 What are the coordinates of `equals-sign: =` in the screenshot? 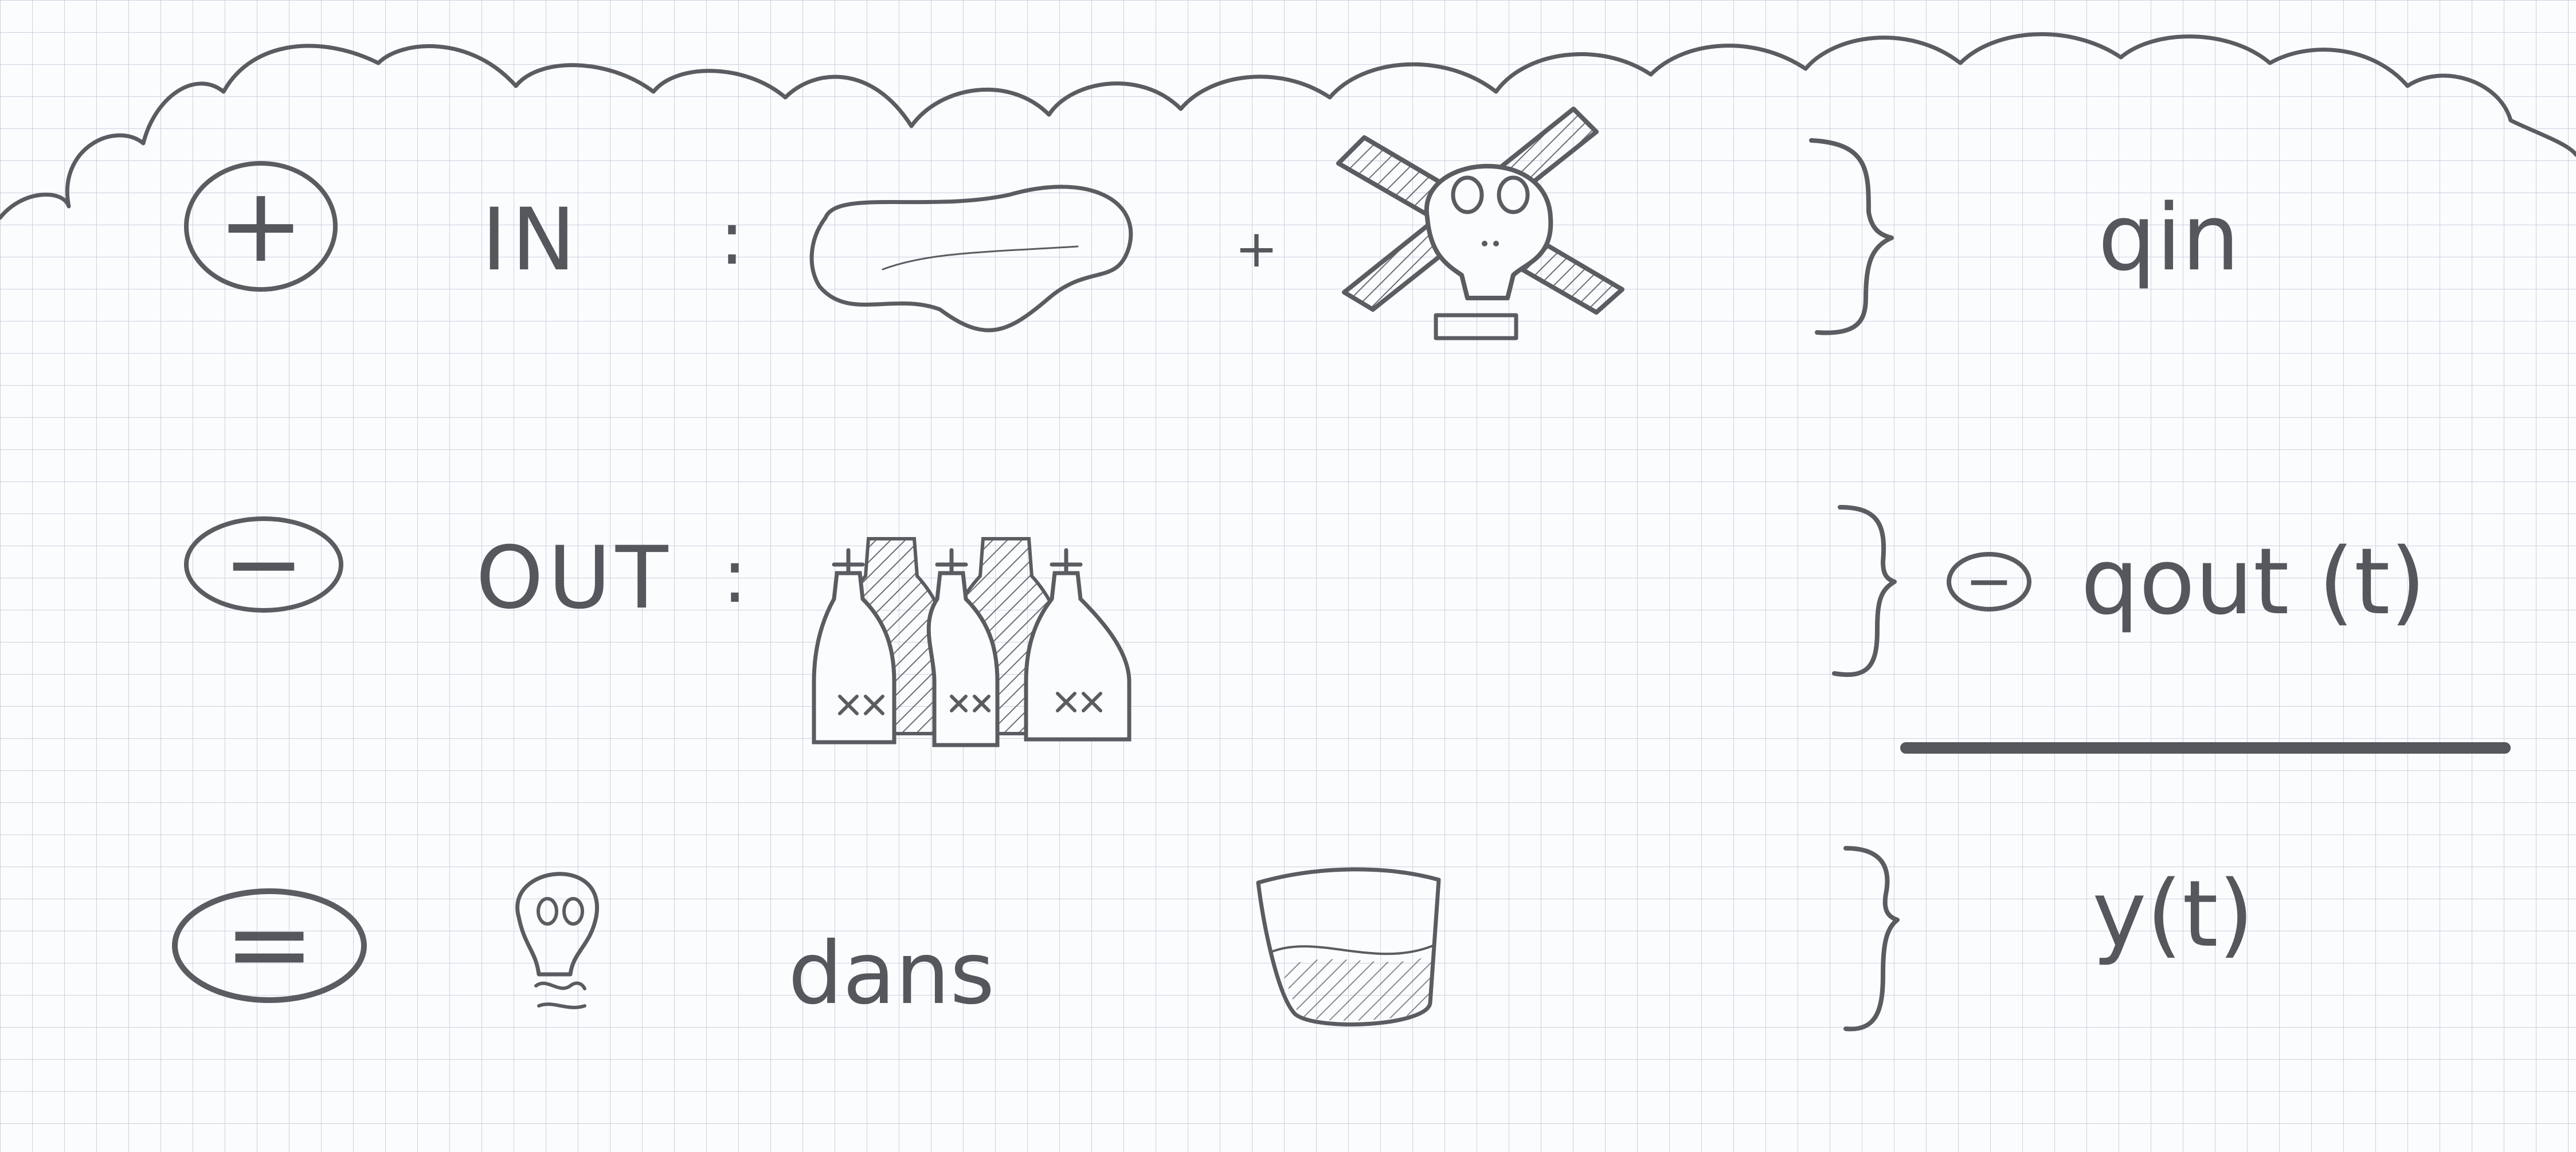 It's located at (269, 943).